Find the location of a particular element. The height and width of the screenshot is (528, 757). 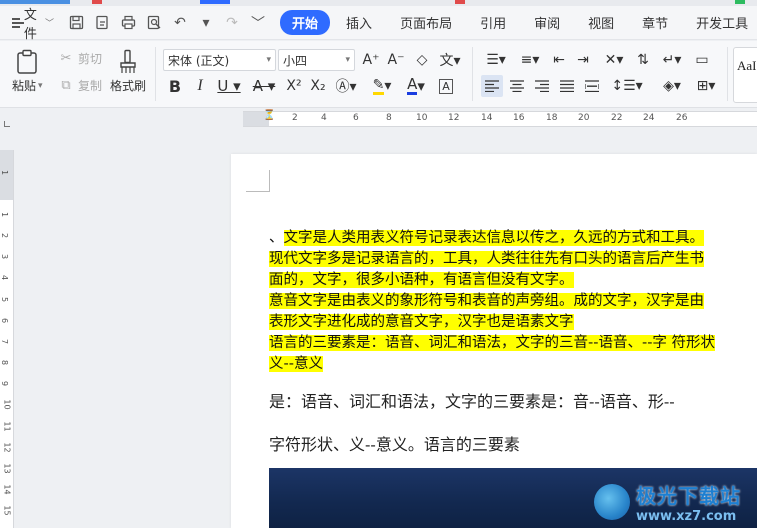

shrink-font-icon: A⁻ is located at coordinates (396, 60).